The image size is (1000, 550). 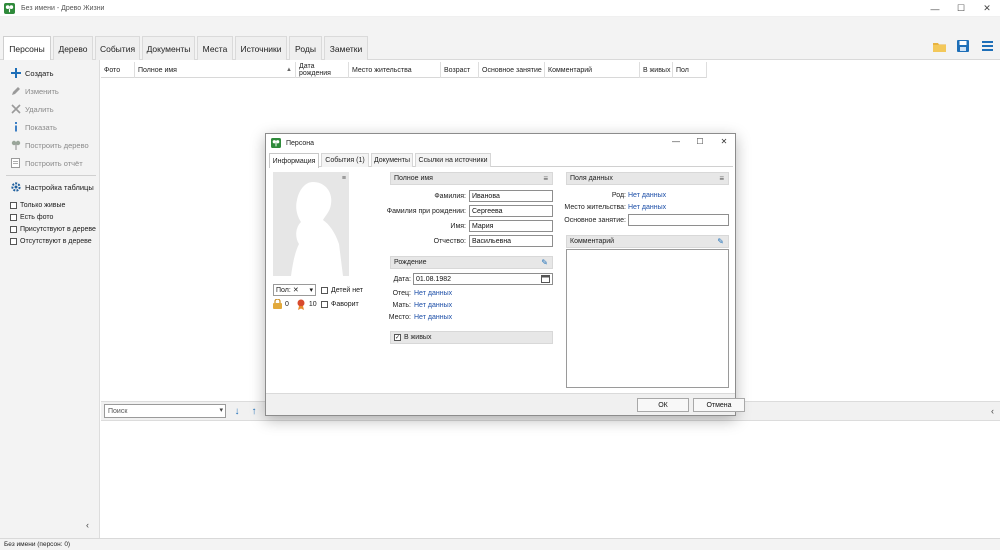 I want to click on filter-not-in-tree: Отсутствуют в дереве, so click(x=51, y=241).